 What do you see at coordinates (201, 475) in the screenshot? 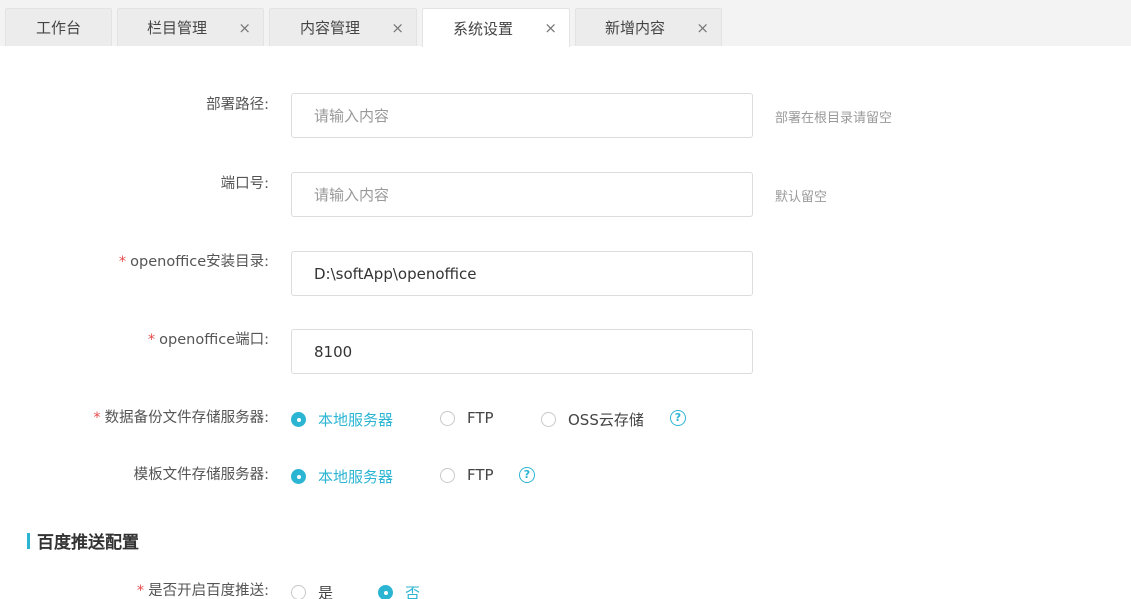
I see `template-server-label: 模板文件存储服务器:` at bounding box center [201, 475].